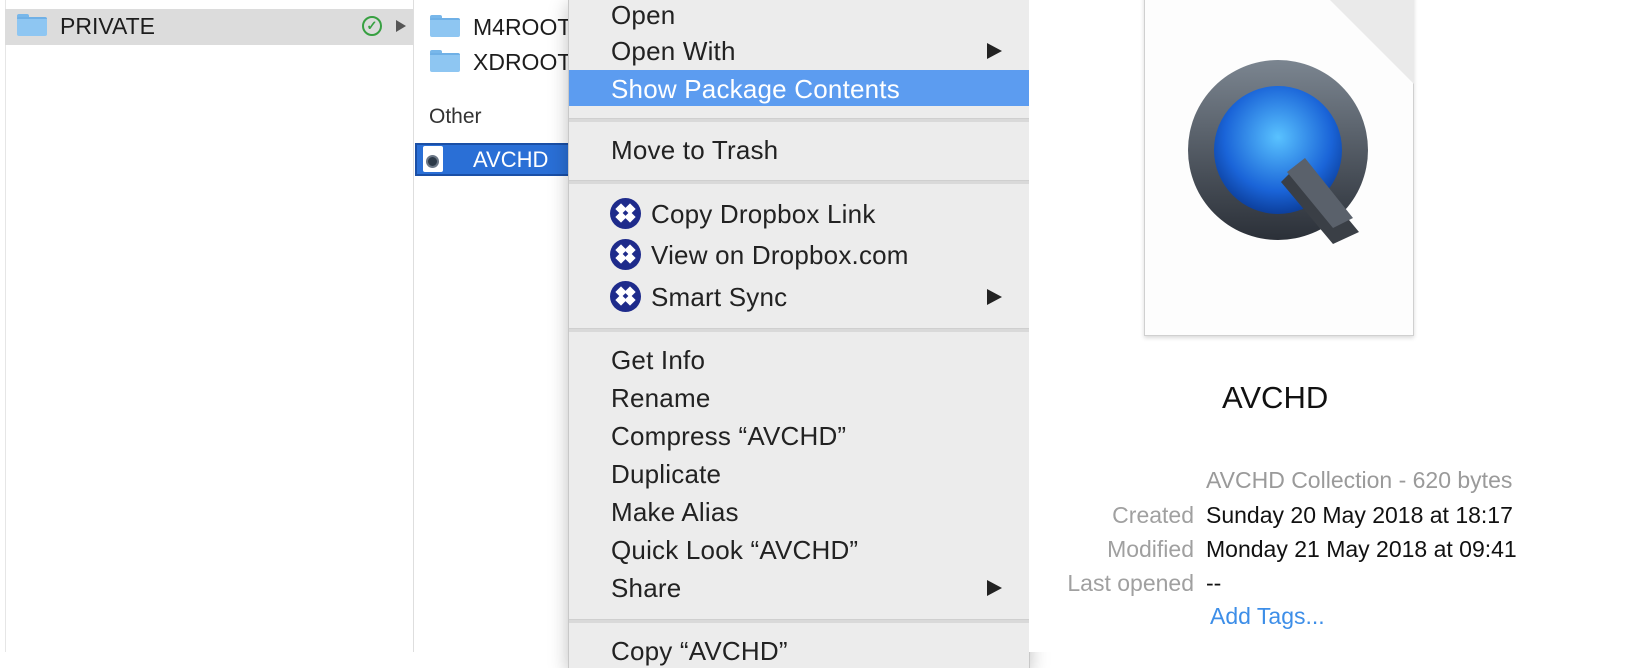  What do you see at coordinates (666, 474) in the screenshot?
I see `menu-item-label: Duplicate` at bounding box center [666, 474].